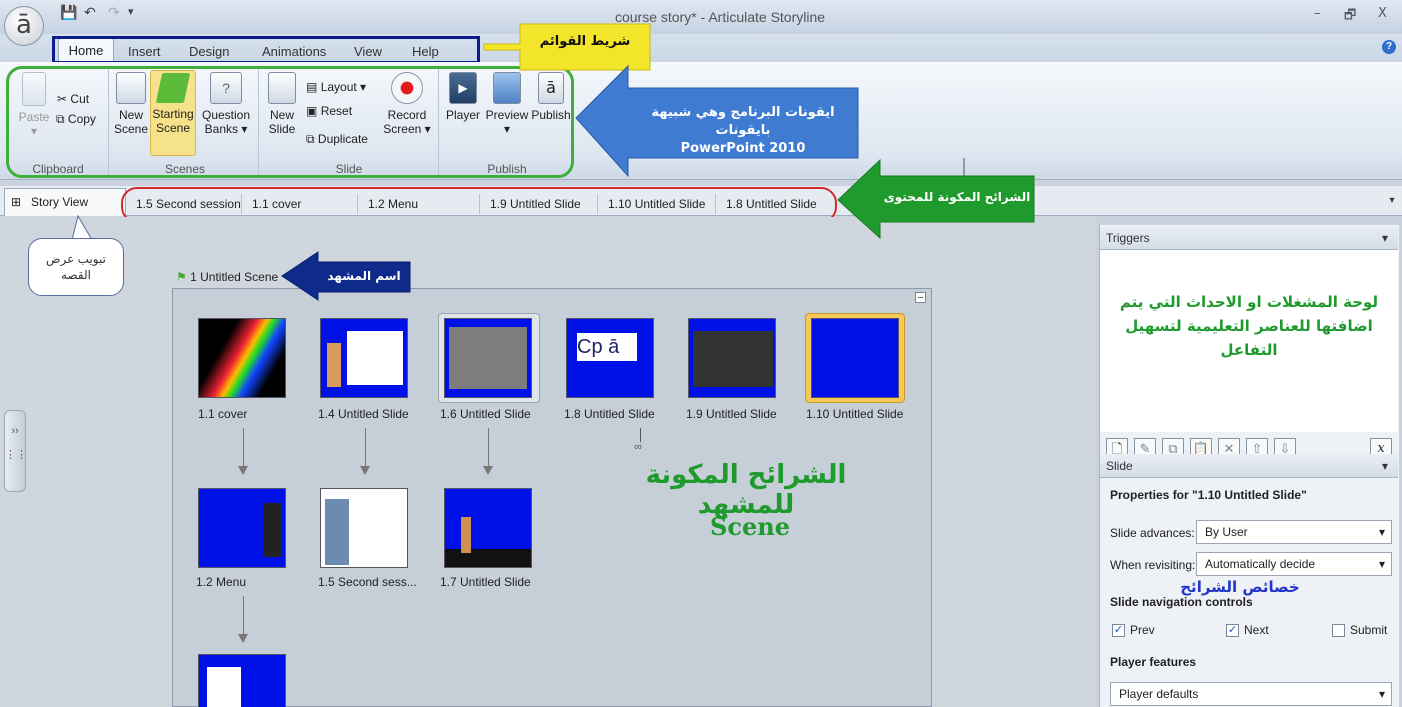 Image resolution: width=1402 pixels, height=707 pixels. Describe the element at coordinates (750, 526) in the screenshot. I see `scene-word-annotation: Scene` at that location.